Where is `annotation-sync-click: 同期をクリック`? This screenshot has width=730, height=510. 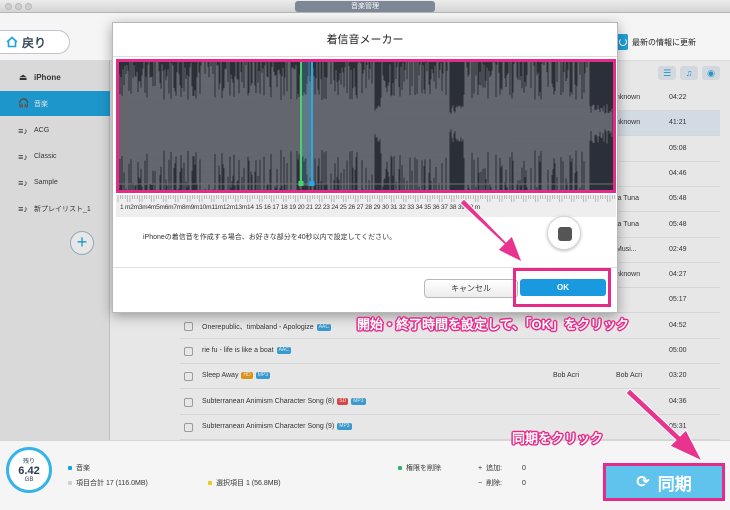 annotation-sync-click: 同期をクリック is located at coordinates (558, 438).